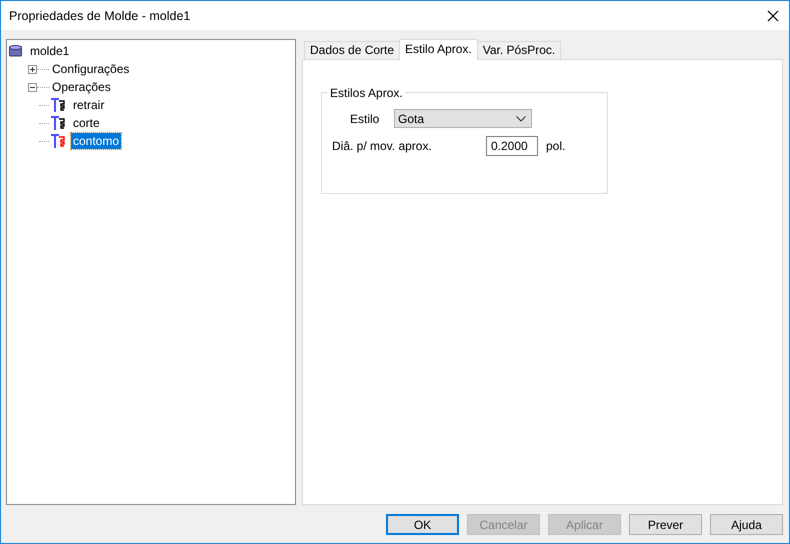  What do you see at coordinates (365, 119) in the screenshot?
I see `field-label: Estilo` at bounding box center [365, 119].